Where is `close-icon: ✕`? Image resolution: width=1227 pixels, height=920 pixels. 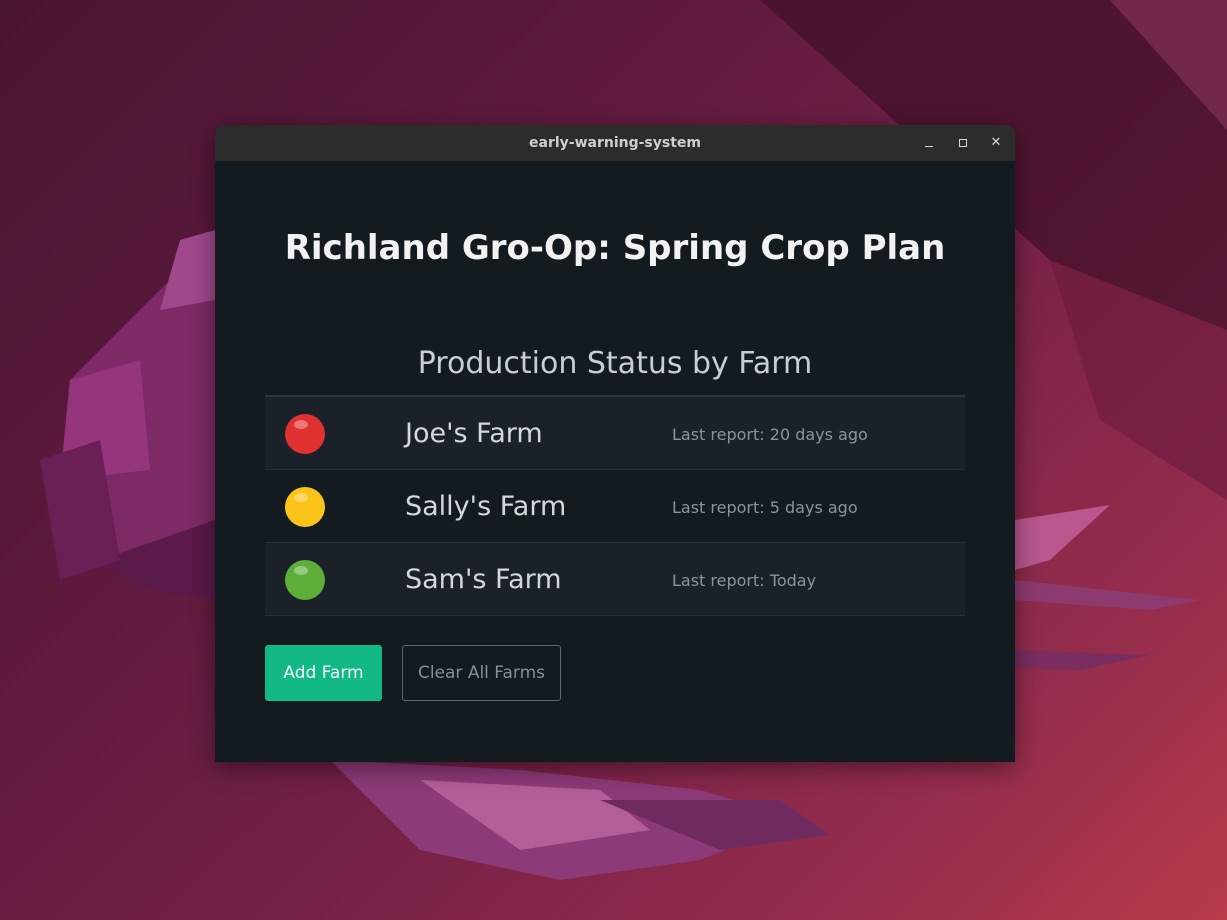 close-icon: ✕ is located at coordinates (996, 143).